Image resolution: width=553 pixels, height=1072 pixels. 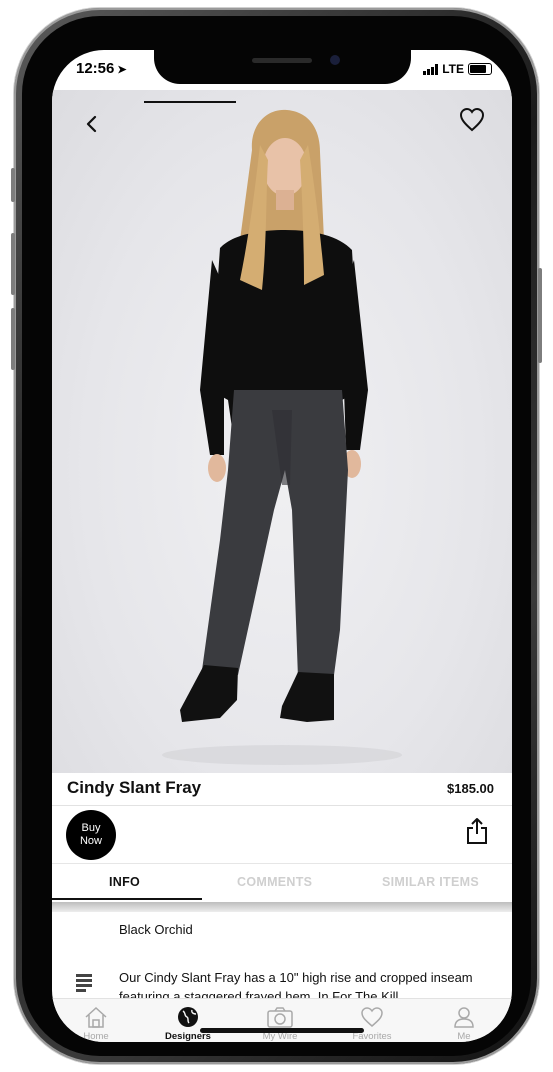 I want to click on active-tab-indicator, so click(x=127, y=899).